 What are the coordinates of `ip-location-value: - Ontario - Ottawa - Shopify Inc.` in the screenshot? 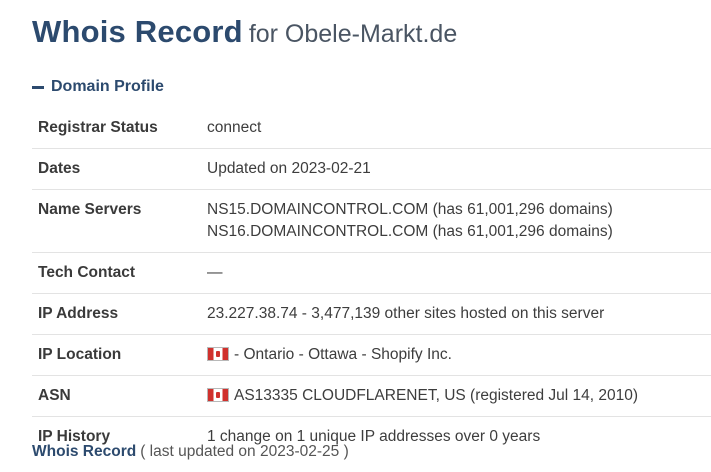 It's located at (459, 355).